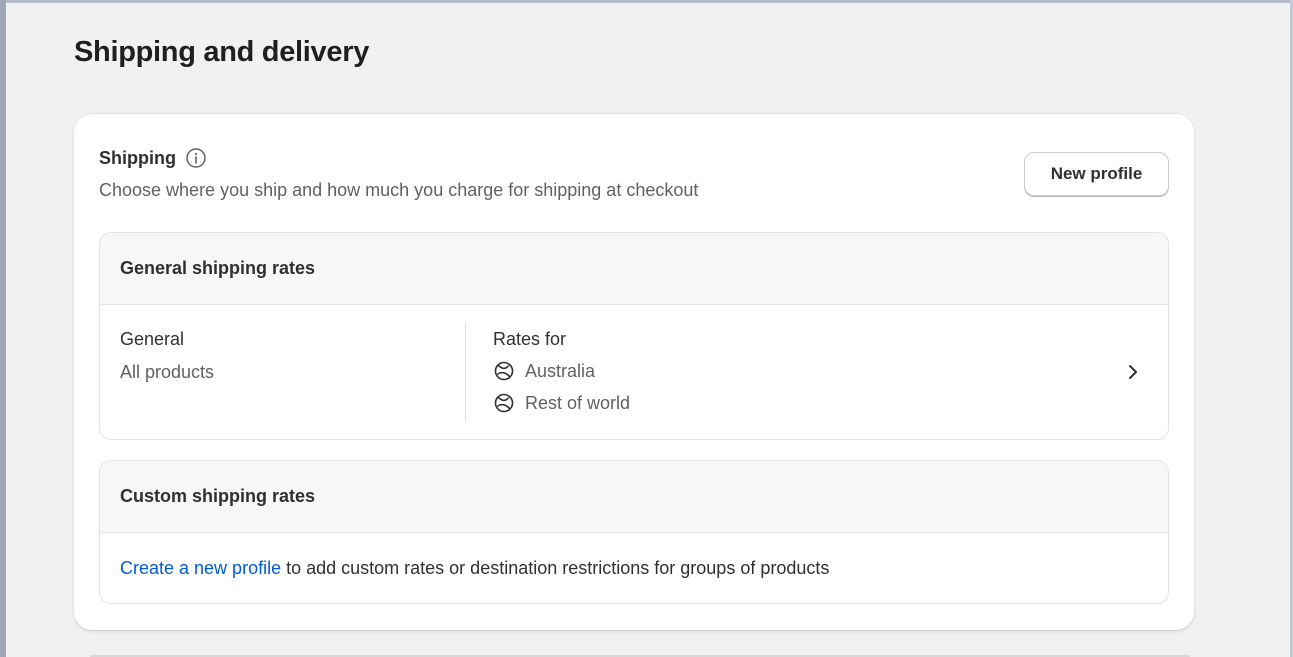 This screenshot has height=657, width=1293. Describe the element at coordinates (3, 328) in the screenshot. I see `window-frame-left` at that location.